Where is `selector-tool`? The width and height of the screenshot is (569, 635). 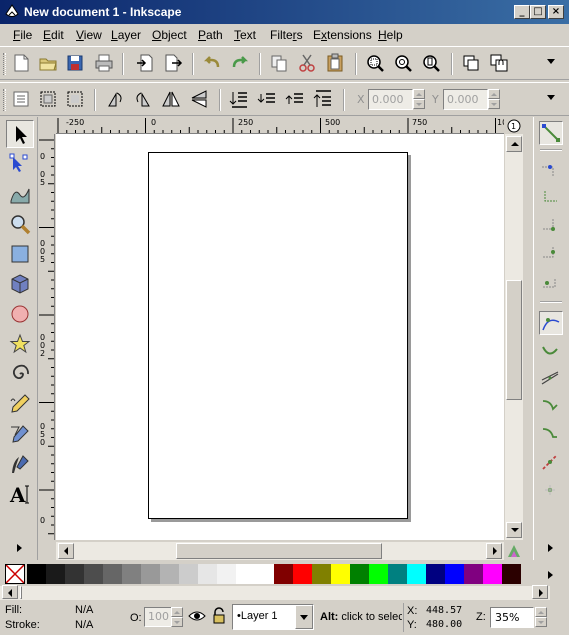
selector-tool is located at coordinates (20, 134).